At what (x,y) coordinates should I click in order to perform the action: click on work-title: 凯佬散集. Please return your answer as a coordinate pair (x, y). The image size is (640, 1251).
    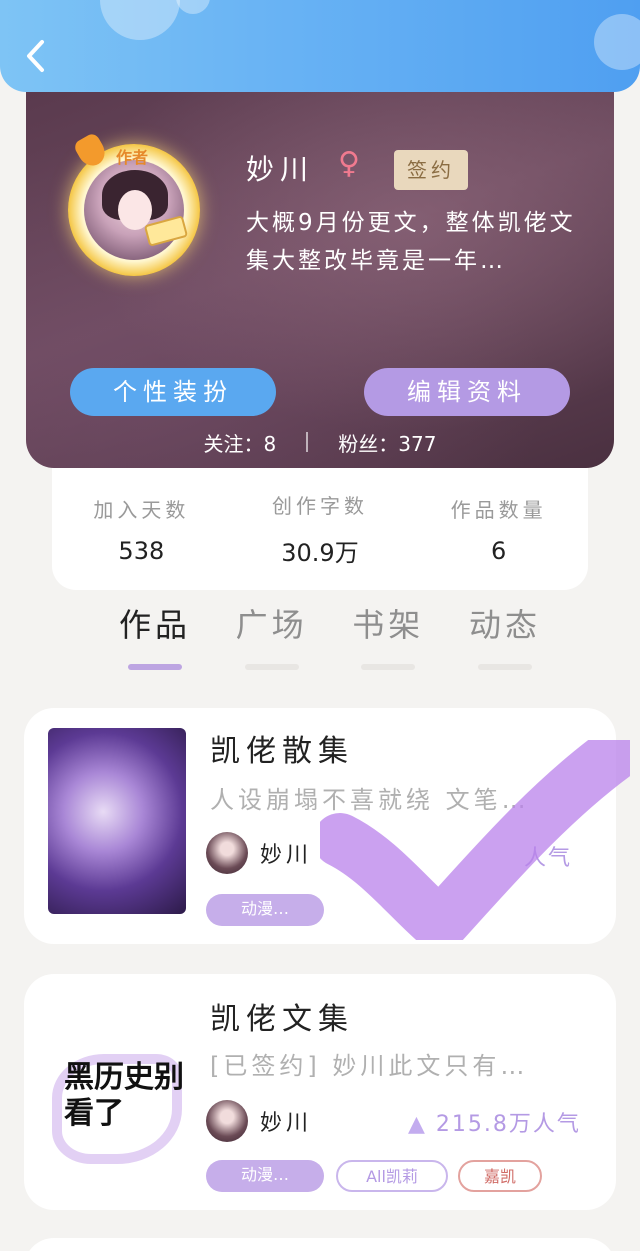
    Looking at the image, I should click on (282, 748).